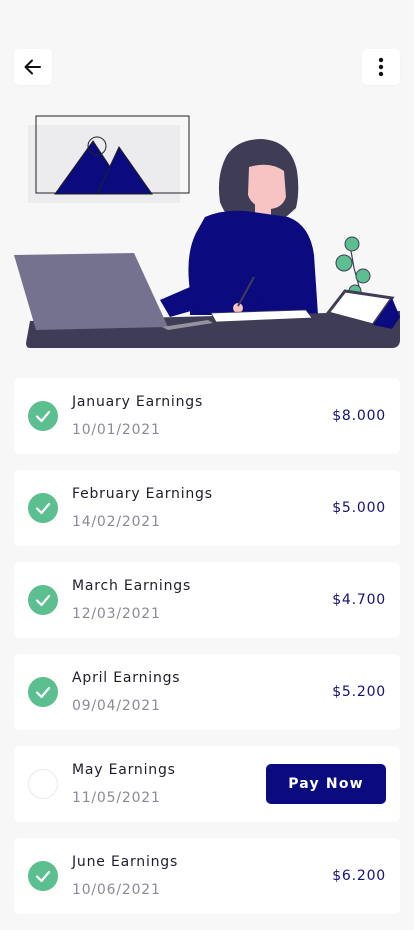  I want to click on earning-title: April Earnings, so click(126, 678).